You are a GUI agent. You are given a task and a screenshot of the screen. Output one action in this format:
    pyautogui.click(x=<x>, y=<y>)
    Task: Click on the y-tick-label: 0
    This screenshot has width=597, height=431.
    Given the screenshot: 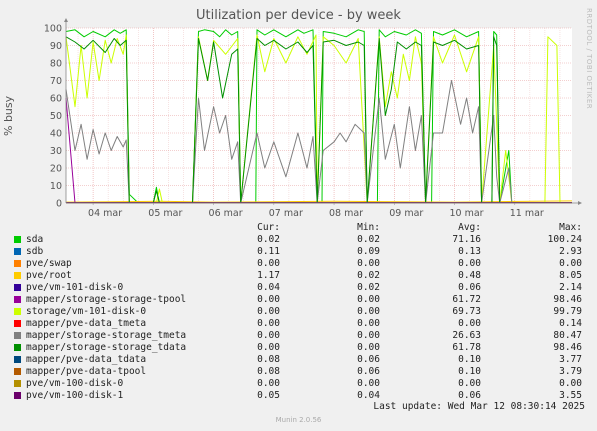 What is the action you would take?
    pyautogui.click(x=59, y=204)
    